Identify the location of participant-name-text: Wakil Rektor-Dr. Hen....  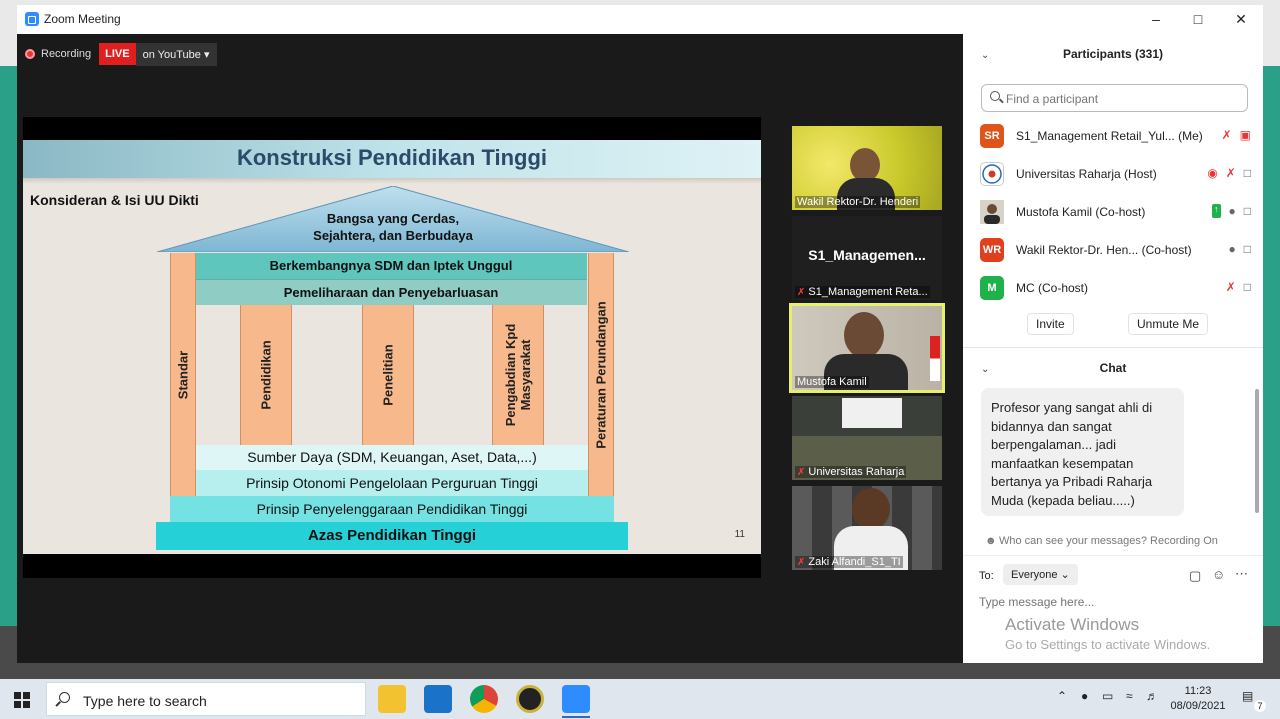
(1077, 250).